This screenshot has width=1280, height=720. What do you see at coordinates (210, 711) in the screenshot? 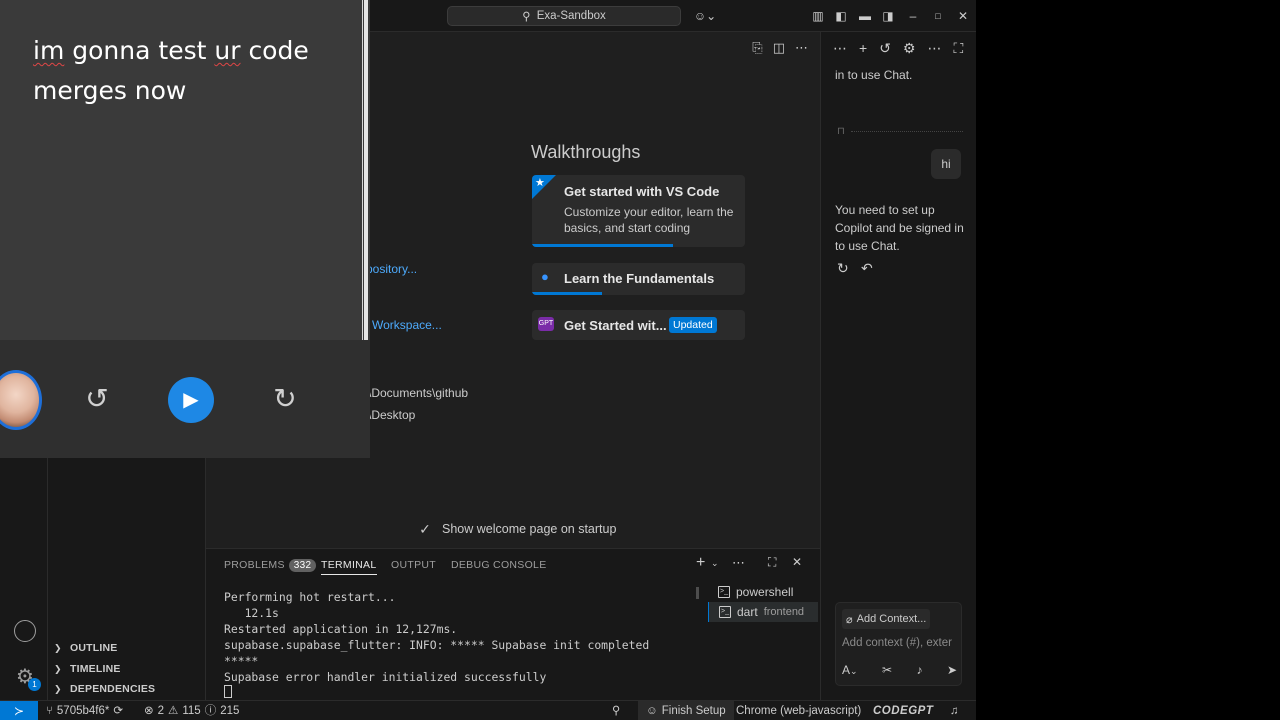
I see `info-icon: ⓘ` at bounding box center [210, 711].